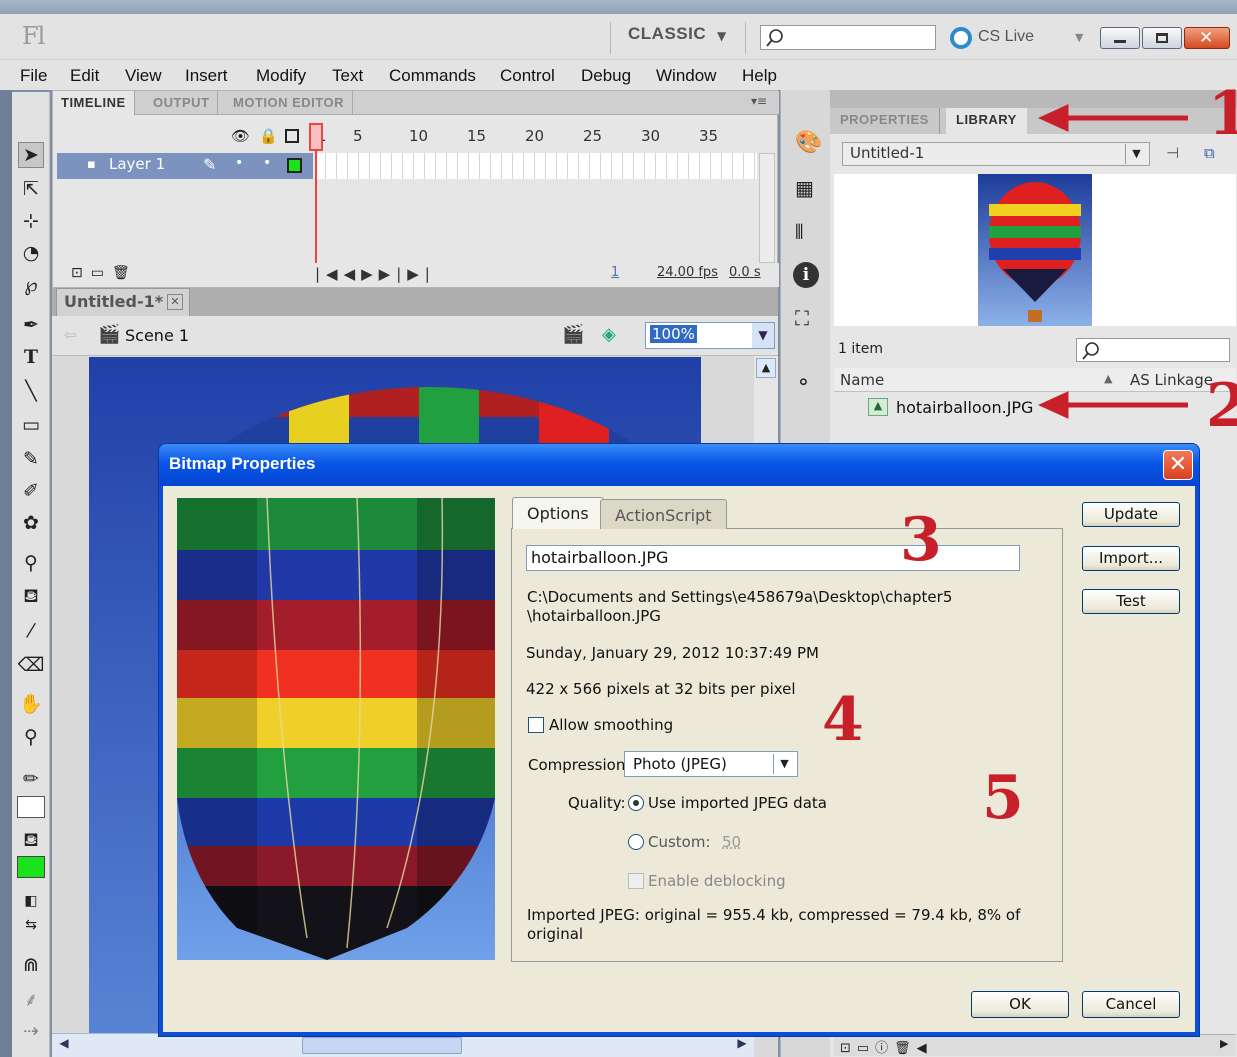 The image size is (1237, 1057). What do you see at coordinates (663, 514) in the screenshot?
I see `tab-actionscript: ActionScript` at bounding box center [663, 514].